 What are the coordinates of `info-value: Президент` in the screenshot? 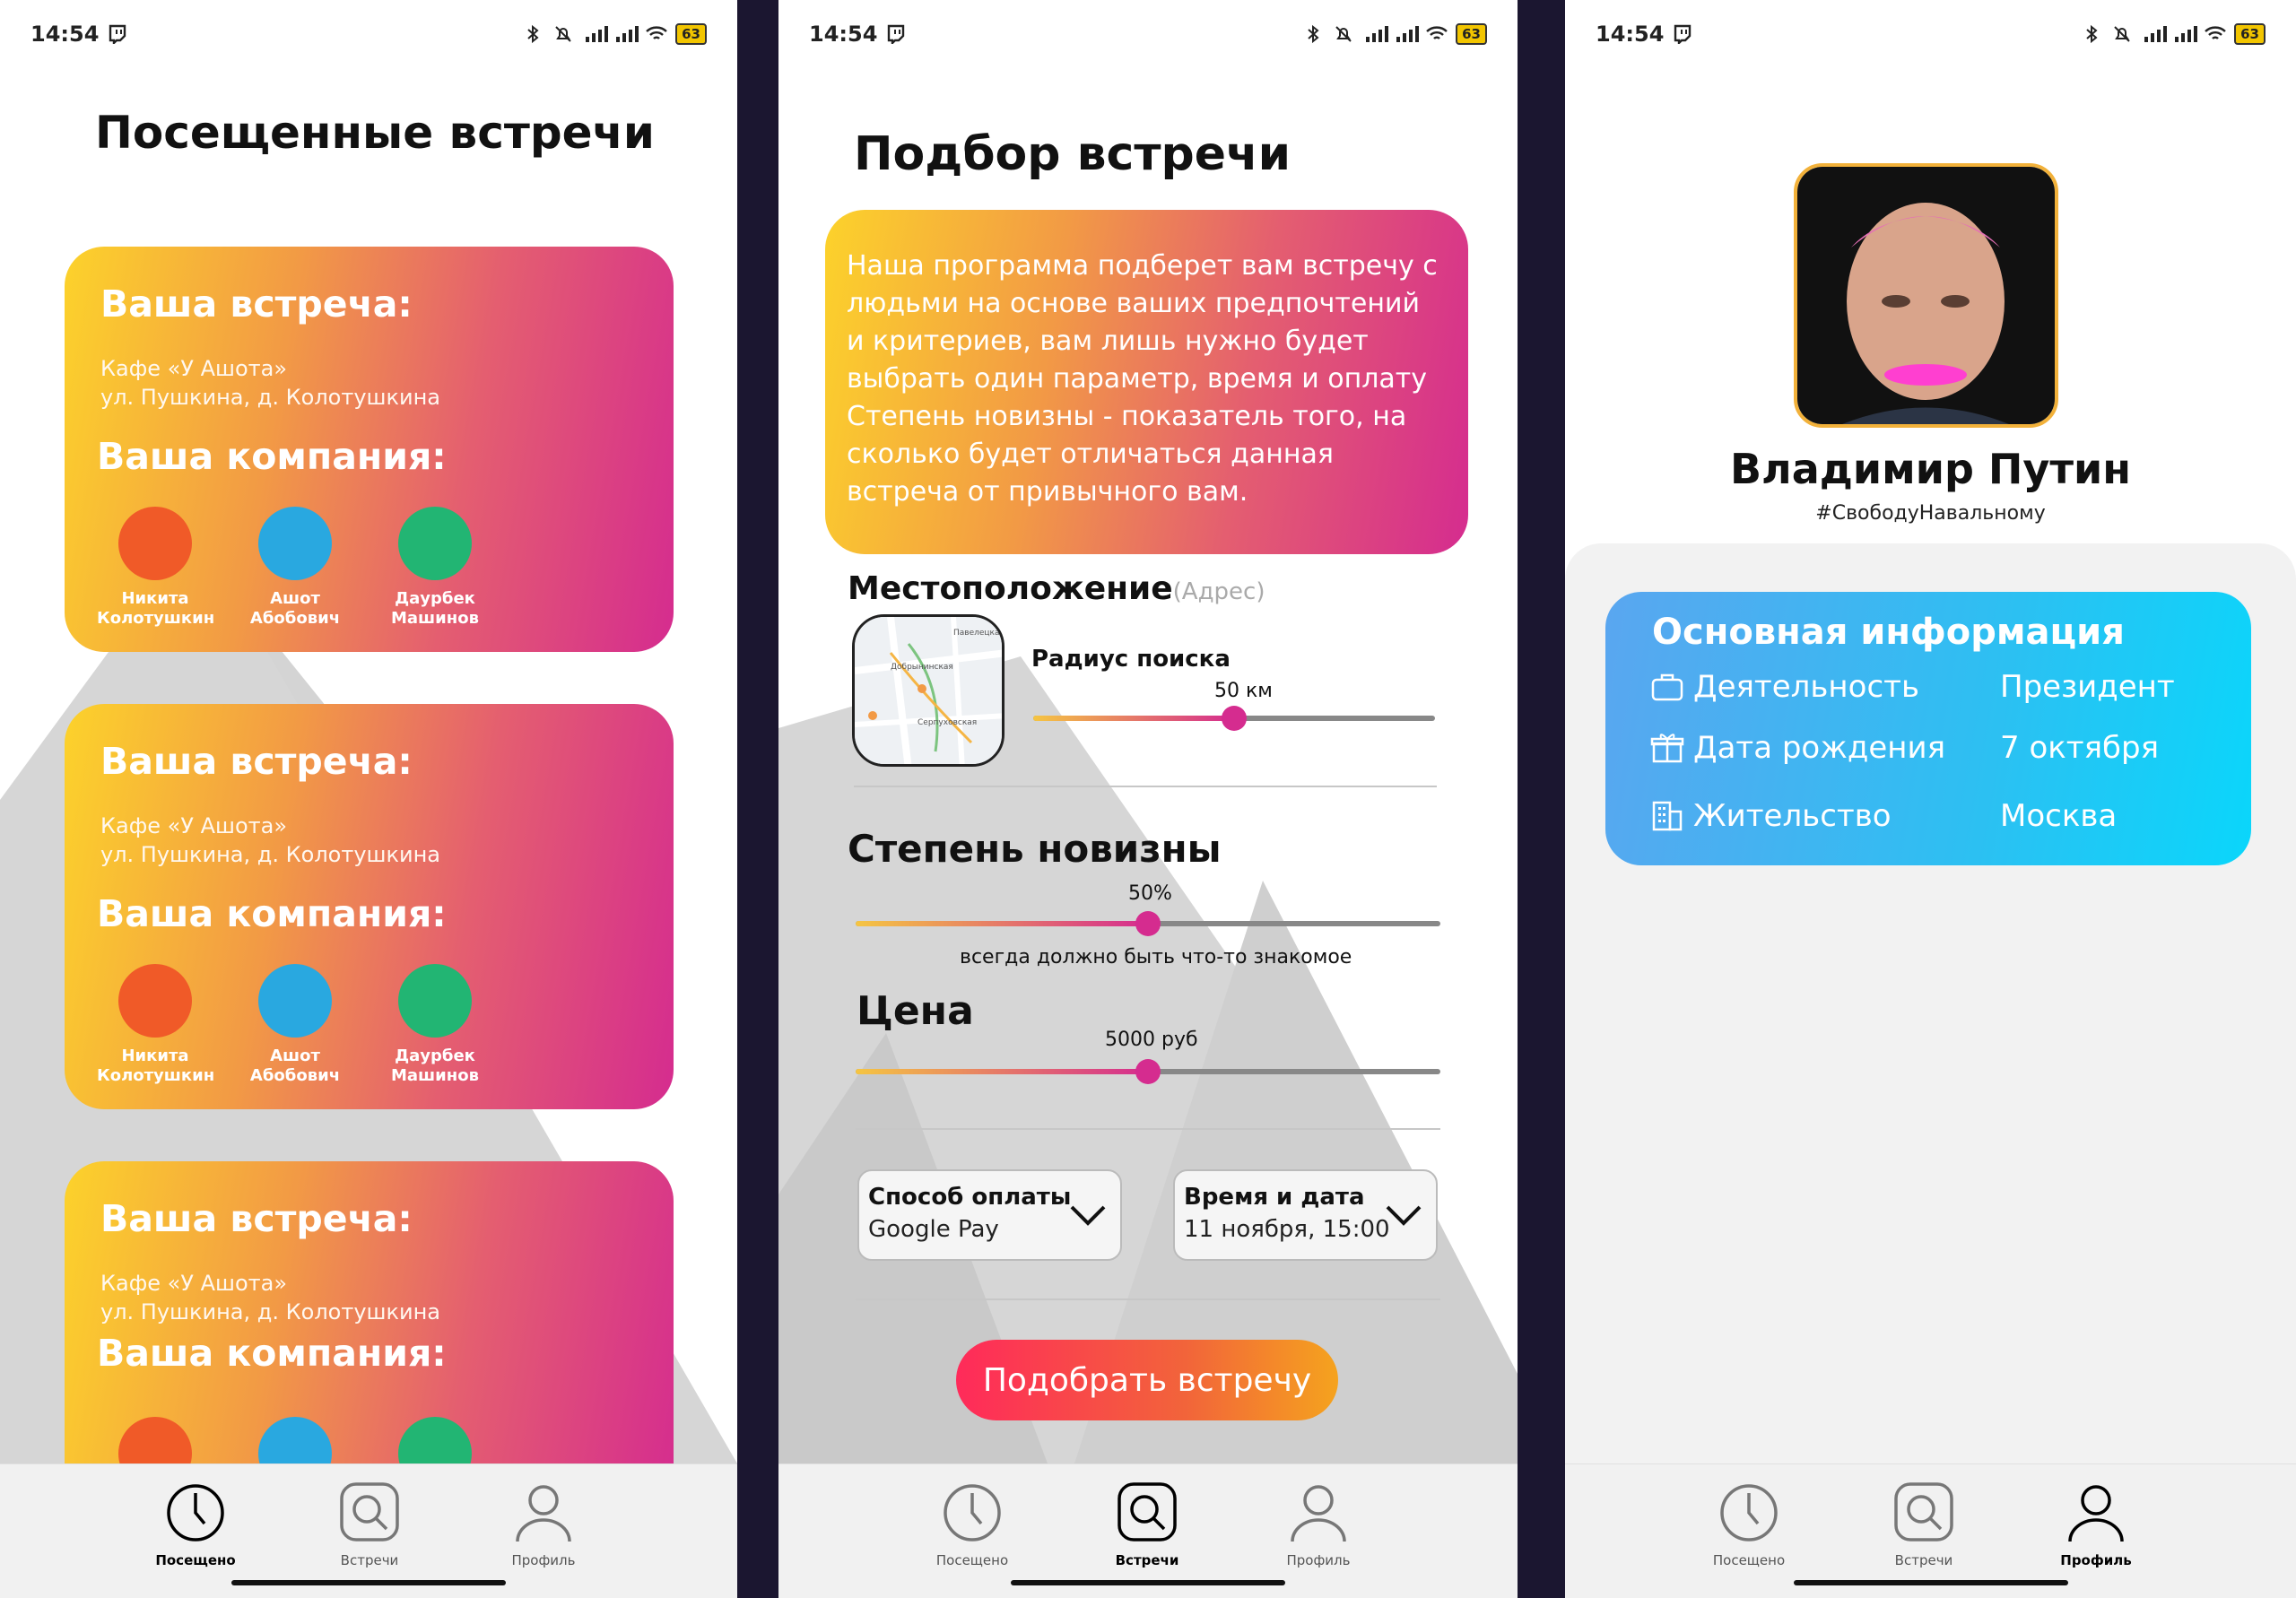 It's located at (2087, 687).